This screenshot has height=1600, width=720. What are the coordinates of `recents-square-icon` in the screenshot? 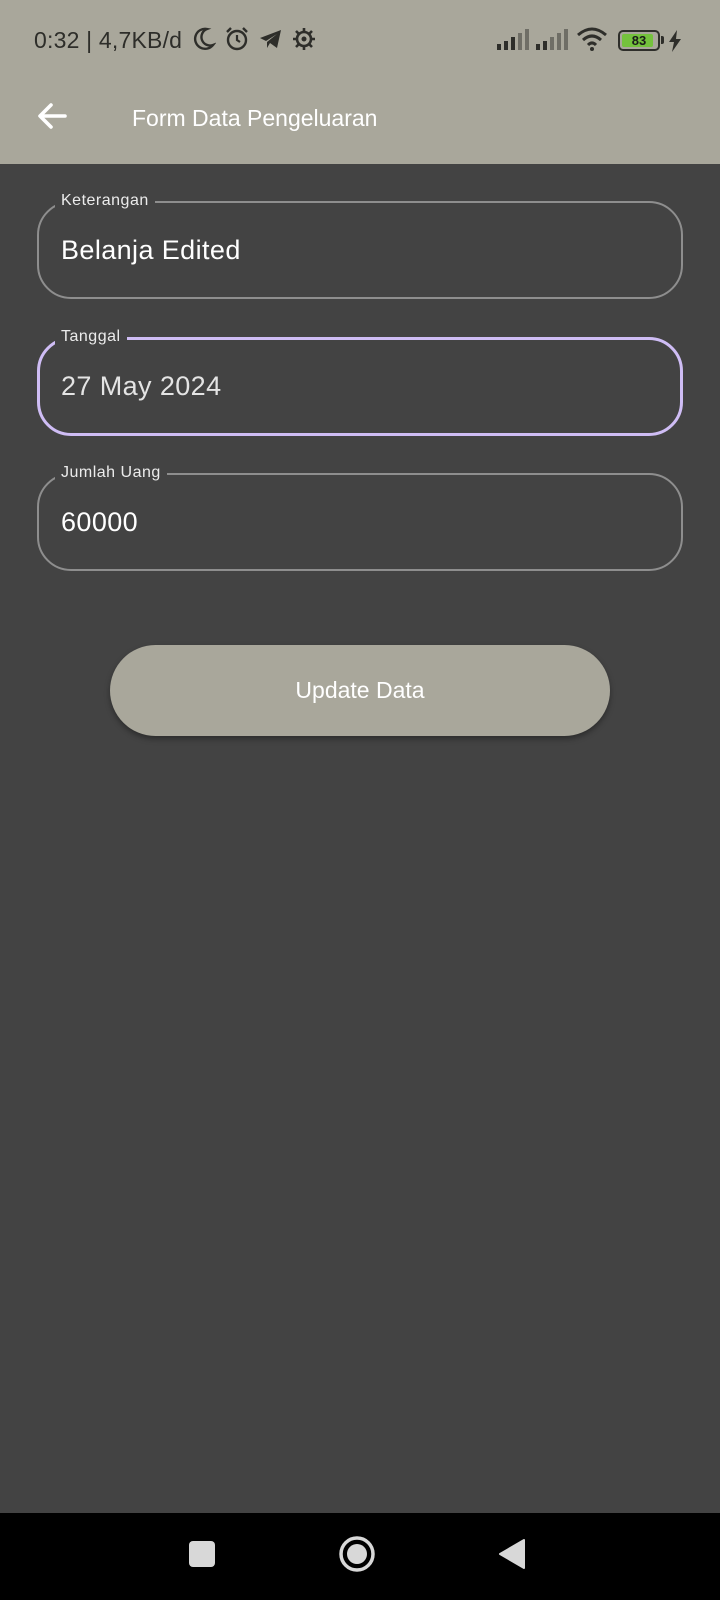 It's located at (202, 1556).